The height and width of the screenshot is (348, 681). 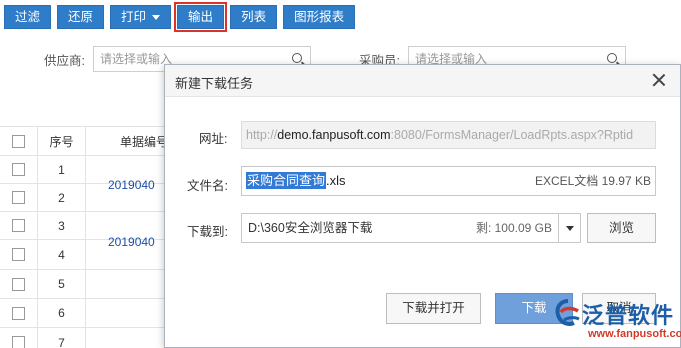 I want to click on list-button-label: 列表, so click(x=254, y=17).